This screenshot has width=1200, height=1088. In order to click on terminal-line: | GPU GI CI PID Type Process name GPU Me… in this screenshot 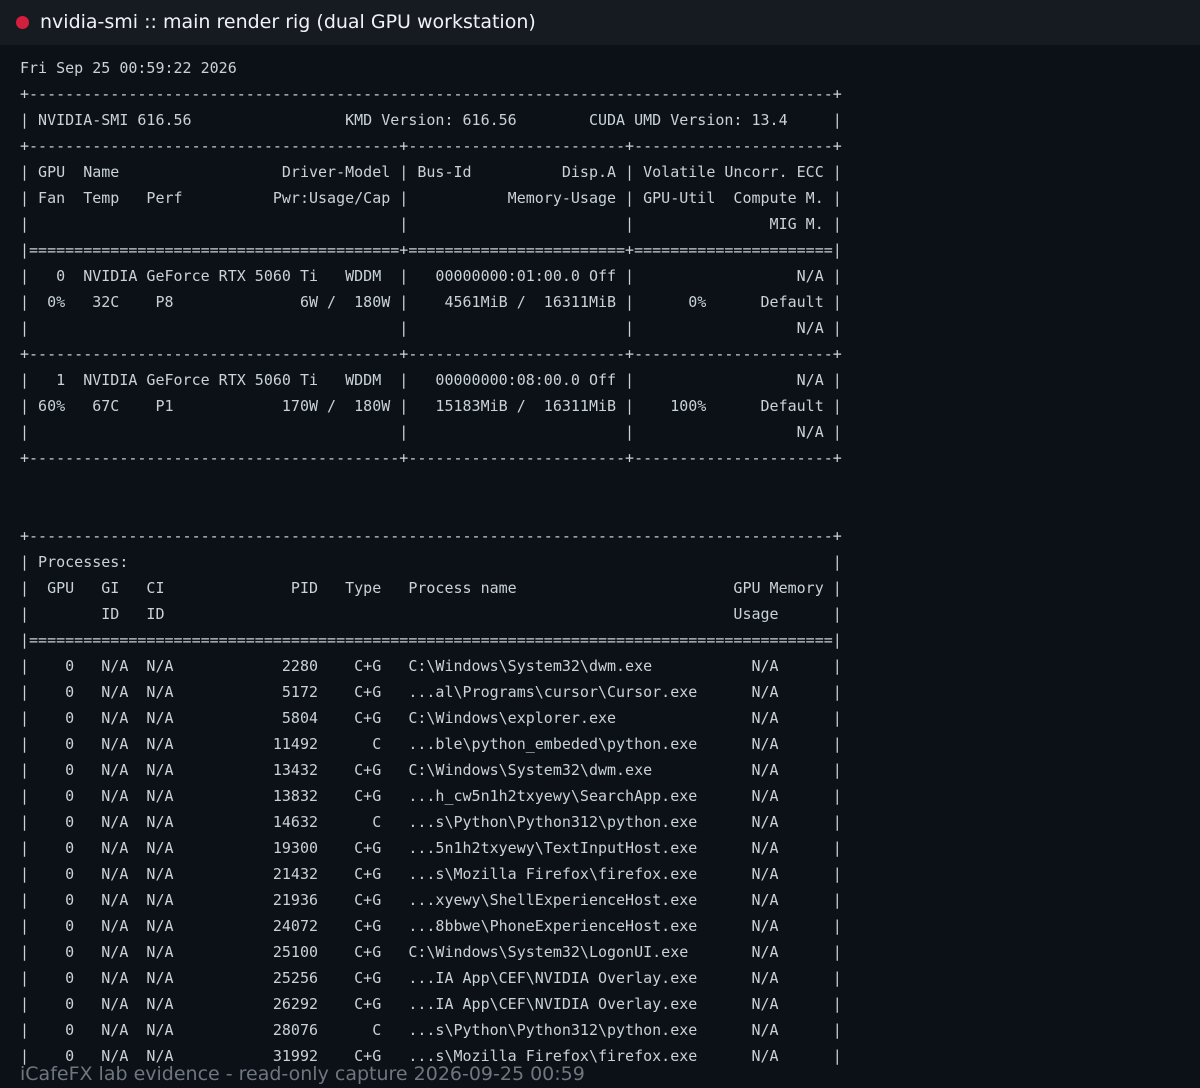, I will do `click(431, 588)`.